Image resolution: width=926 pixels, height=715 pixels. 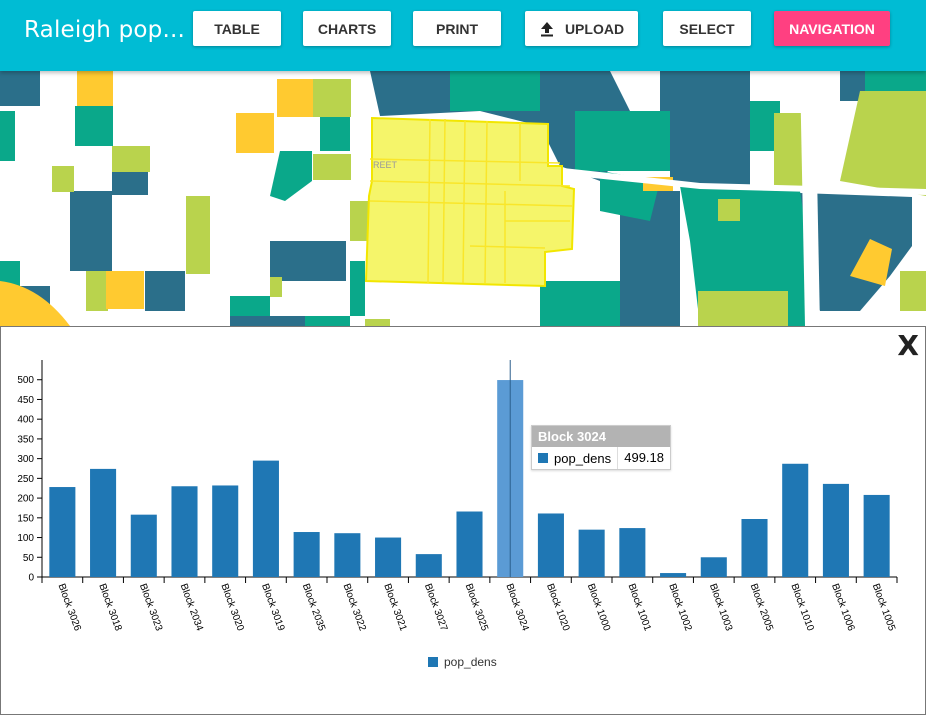 I want to click on map-street-label: REET, so click(x=385, y=165).